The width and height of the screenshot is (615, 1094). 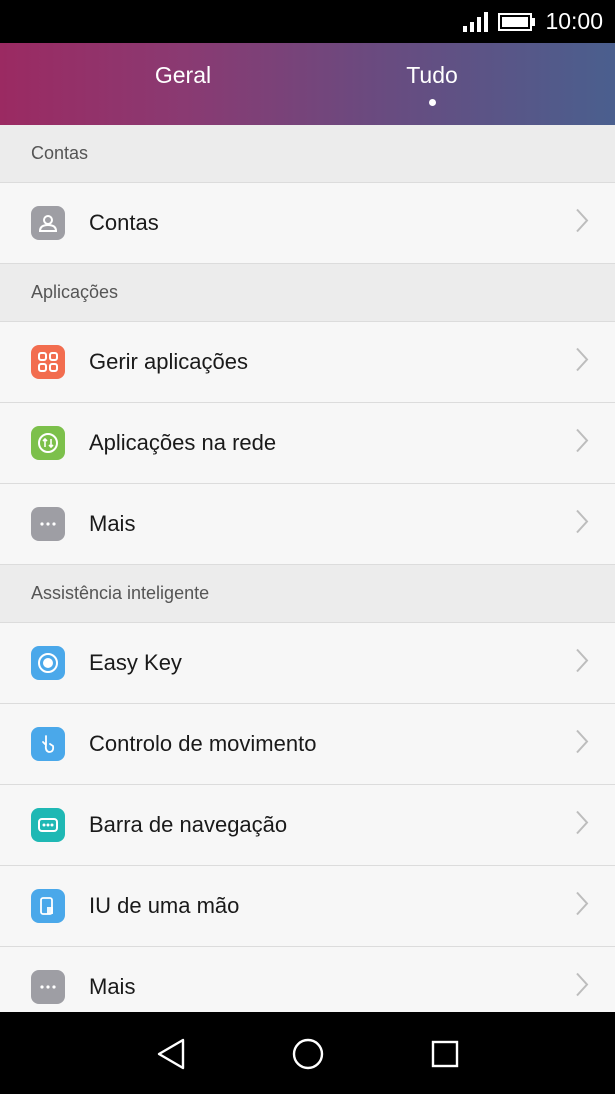 I want to click on tab-label: Geral, so click(x=183, y=75).